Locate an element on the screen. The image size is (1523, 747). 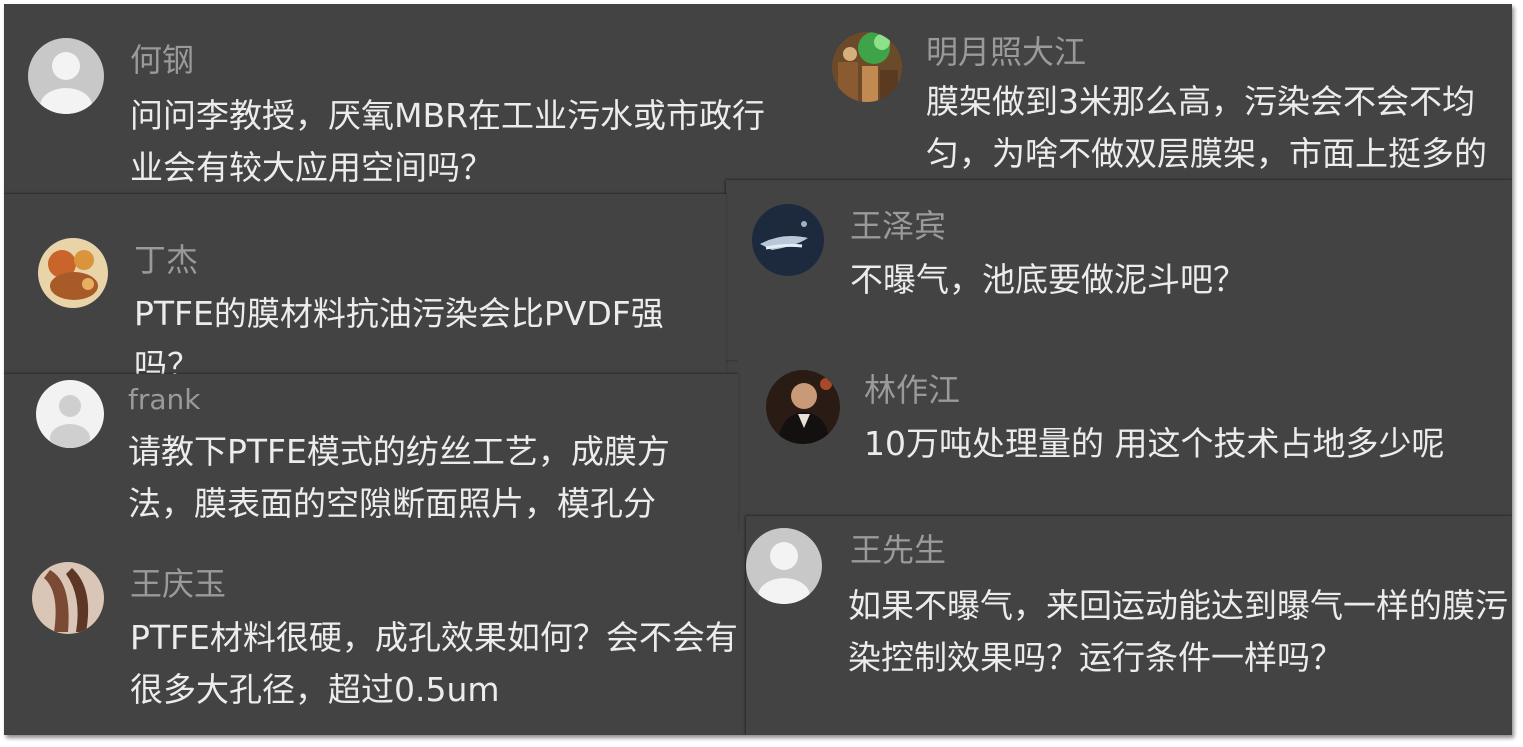
comment-text: 不曝气，池底要做泥斗吧？ is located at coordinates (1048, 279).